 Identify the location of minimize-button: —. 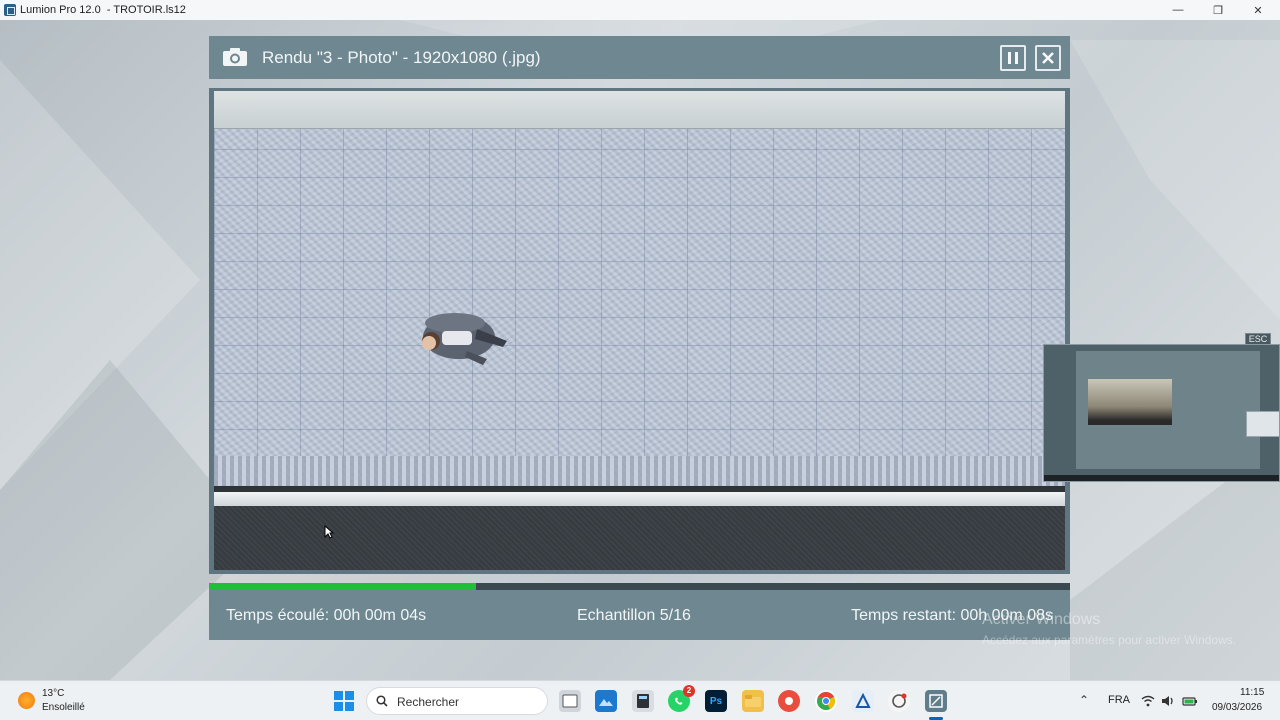
(1178, 10).